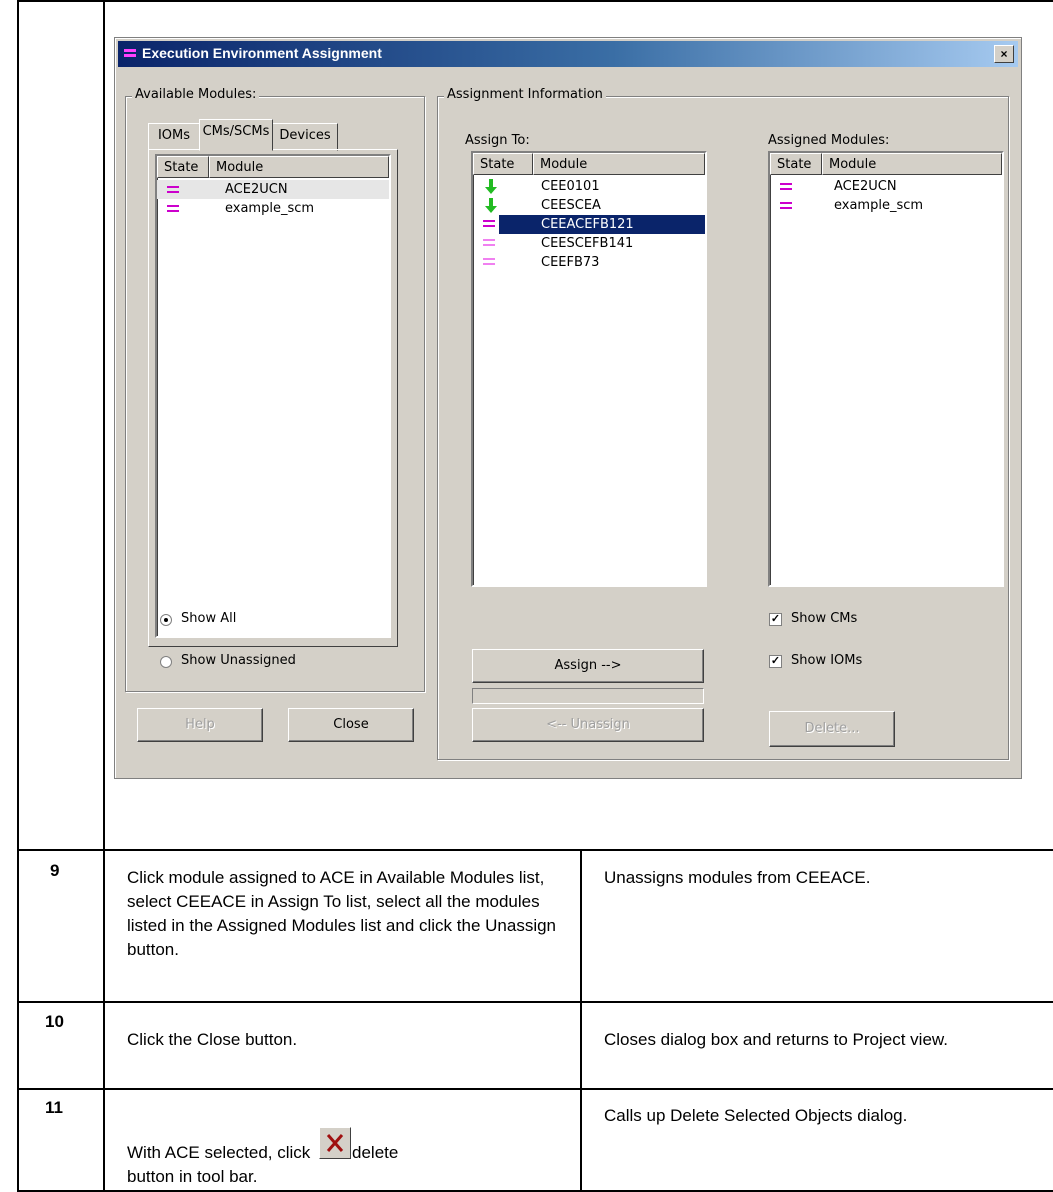  What do you see at coordinates (525, 94) in the screenshot?
I see `assignment-information-legend: Assignment Information` at bounding box center [525, 94].